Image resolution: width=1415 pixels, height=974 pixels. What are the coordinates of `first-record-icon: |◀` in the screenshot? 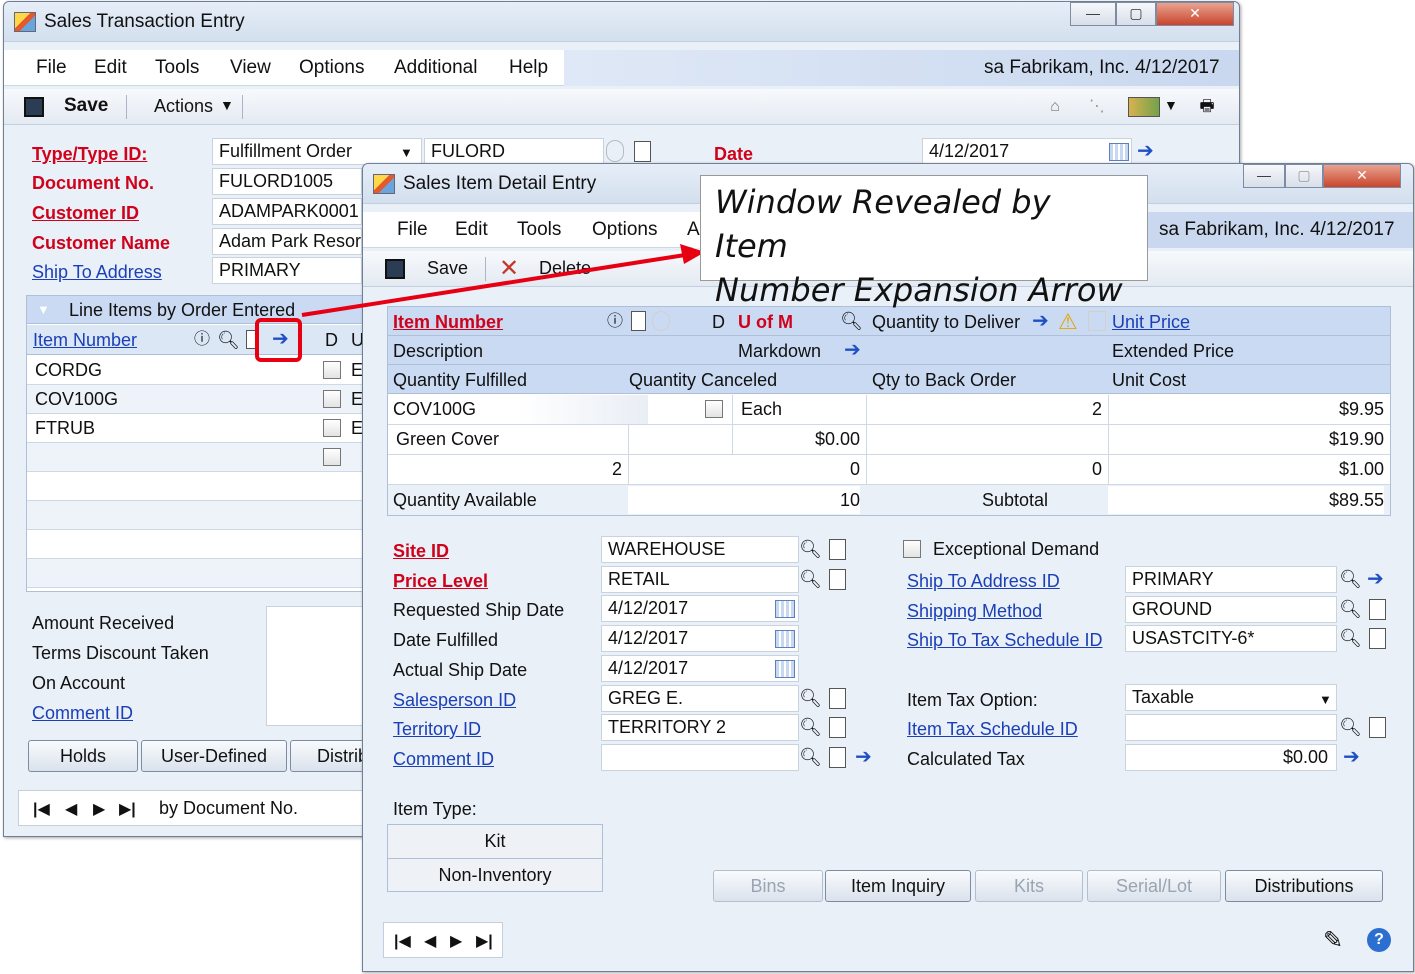 It's located at (41, 809).